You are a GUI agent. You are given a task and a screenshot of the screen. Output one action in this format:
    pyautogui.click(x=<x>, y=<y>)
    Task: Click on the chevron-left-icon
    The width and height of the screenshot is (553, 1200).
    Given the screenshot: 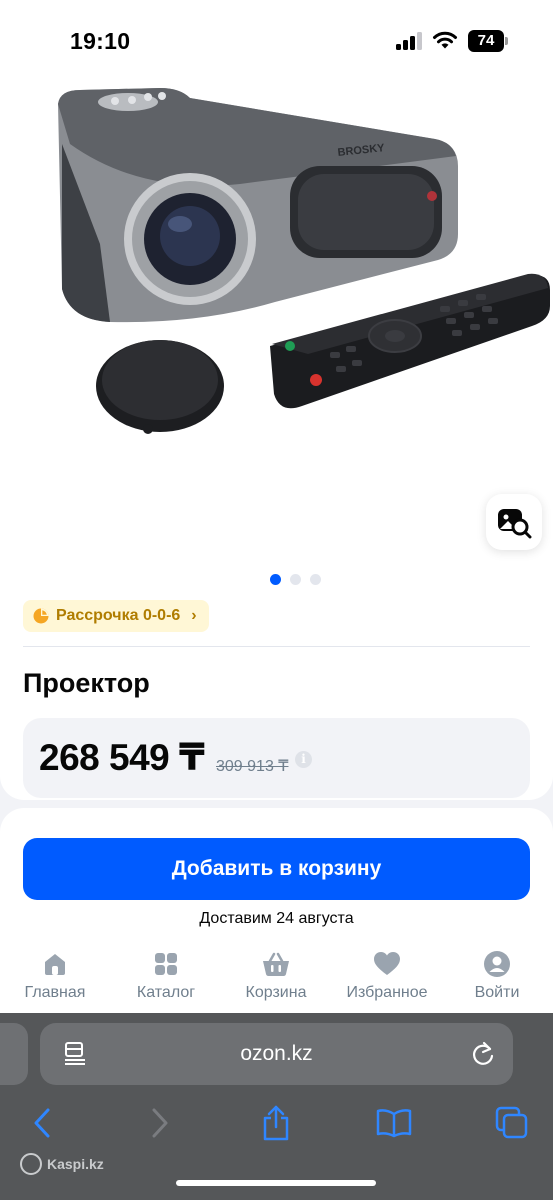 What is the action you would take?
    pyautogui.click(x=42, y=1123)
    